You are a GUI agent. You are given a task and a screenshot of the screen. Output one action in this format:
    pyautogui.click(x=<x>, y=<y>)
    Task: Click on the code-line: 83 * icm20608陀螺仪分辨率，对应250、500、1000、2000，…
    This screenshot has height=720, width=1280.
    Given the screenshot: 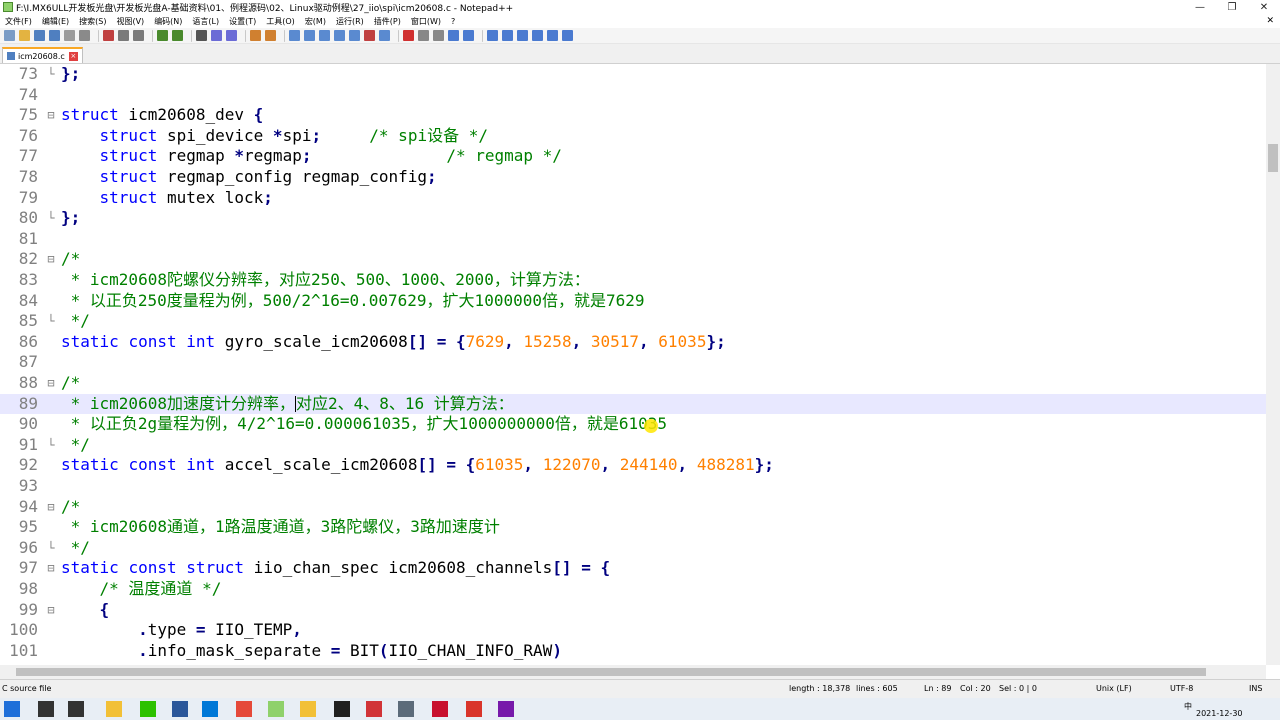 What is the action you would take?
    pyautogui.click(x=633, y=280)
    